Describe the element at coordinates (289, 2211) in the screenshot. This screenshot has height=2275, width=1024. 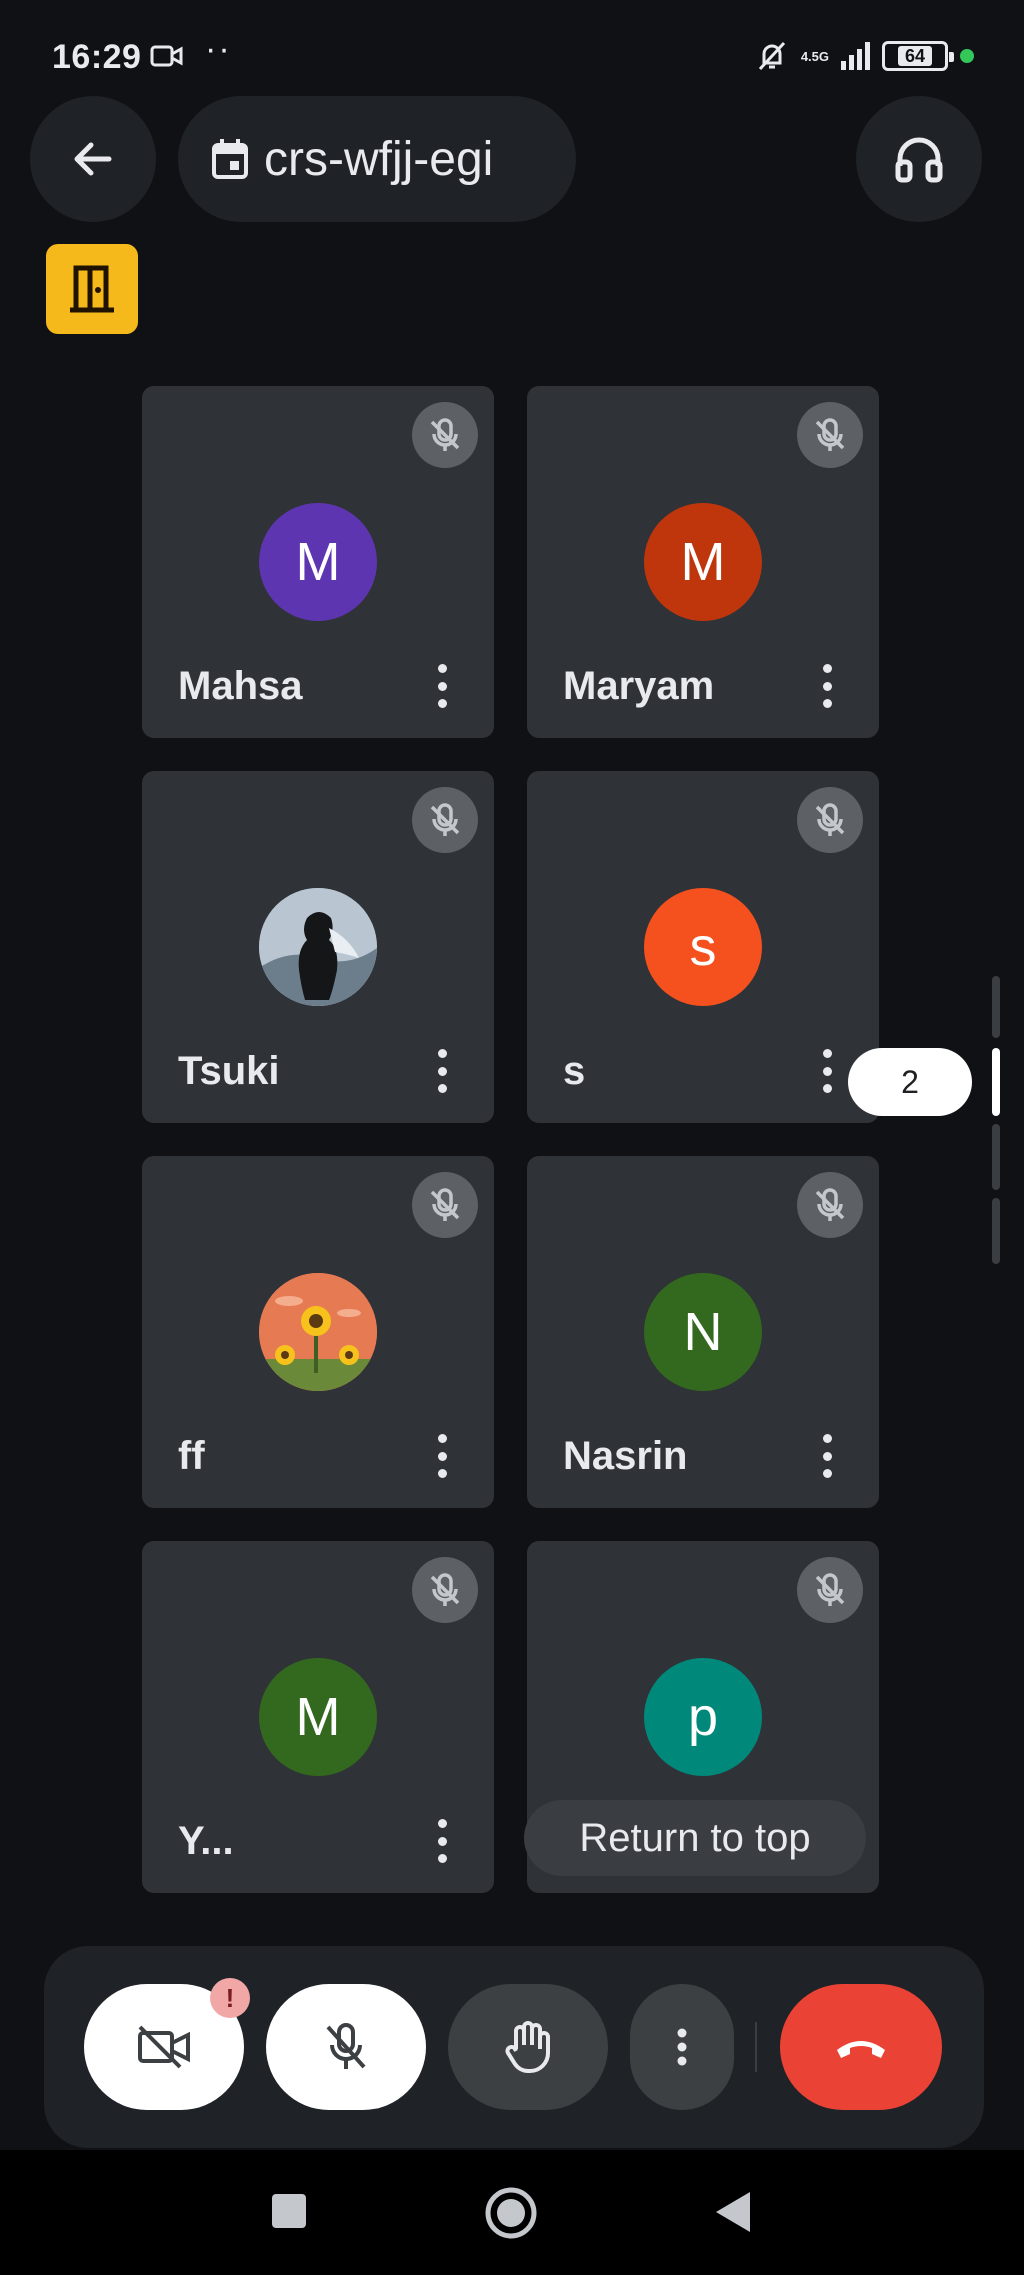
I see `recents-icon` at that location.